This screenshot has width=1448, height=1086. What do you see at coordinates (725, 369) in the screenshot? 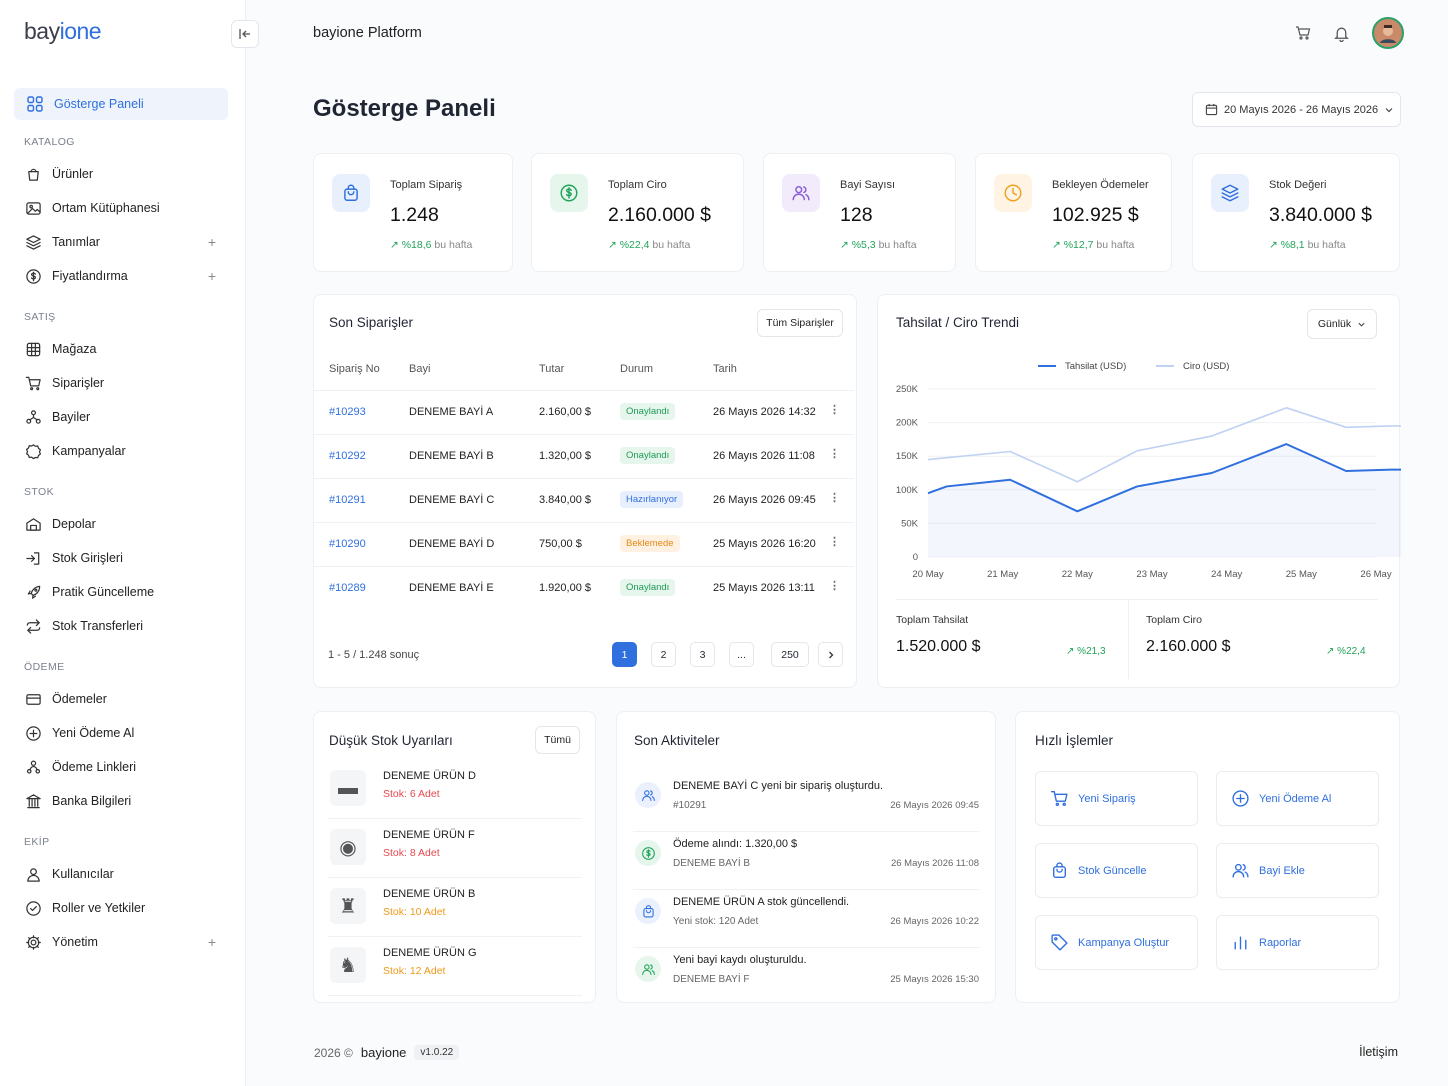
I see `column-header-date: Tarih` at bounding box center [725, 369].